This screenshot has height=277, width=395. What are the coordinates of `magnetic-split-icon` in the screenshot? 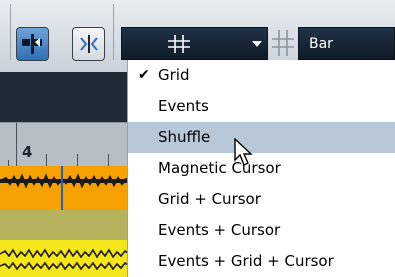 It's located at (88, 44).